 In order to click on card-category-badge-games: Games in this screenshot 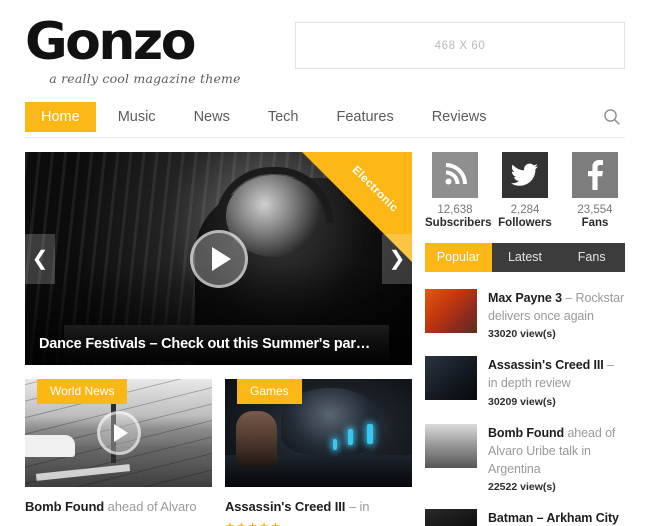, I will do `click(269, 391)`.